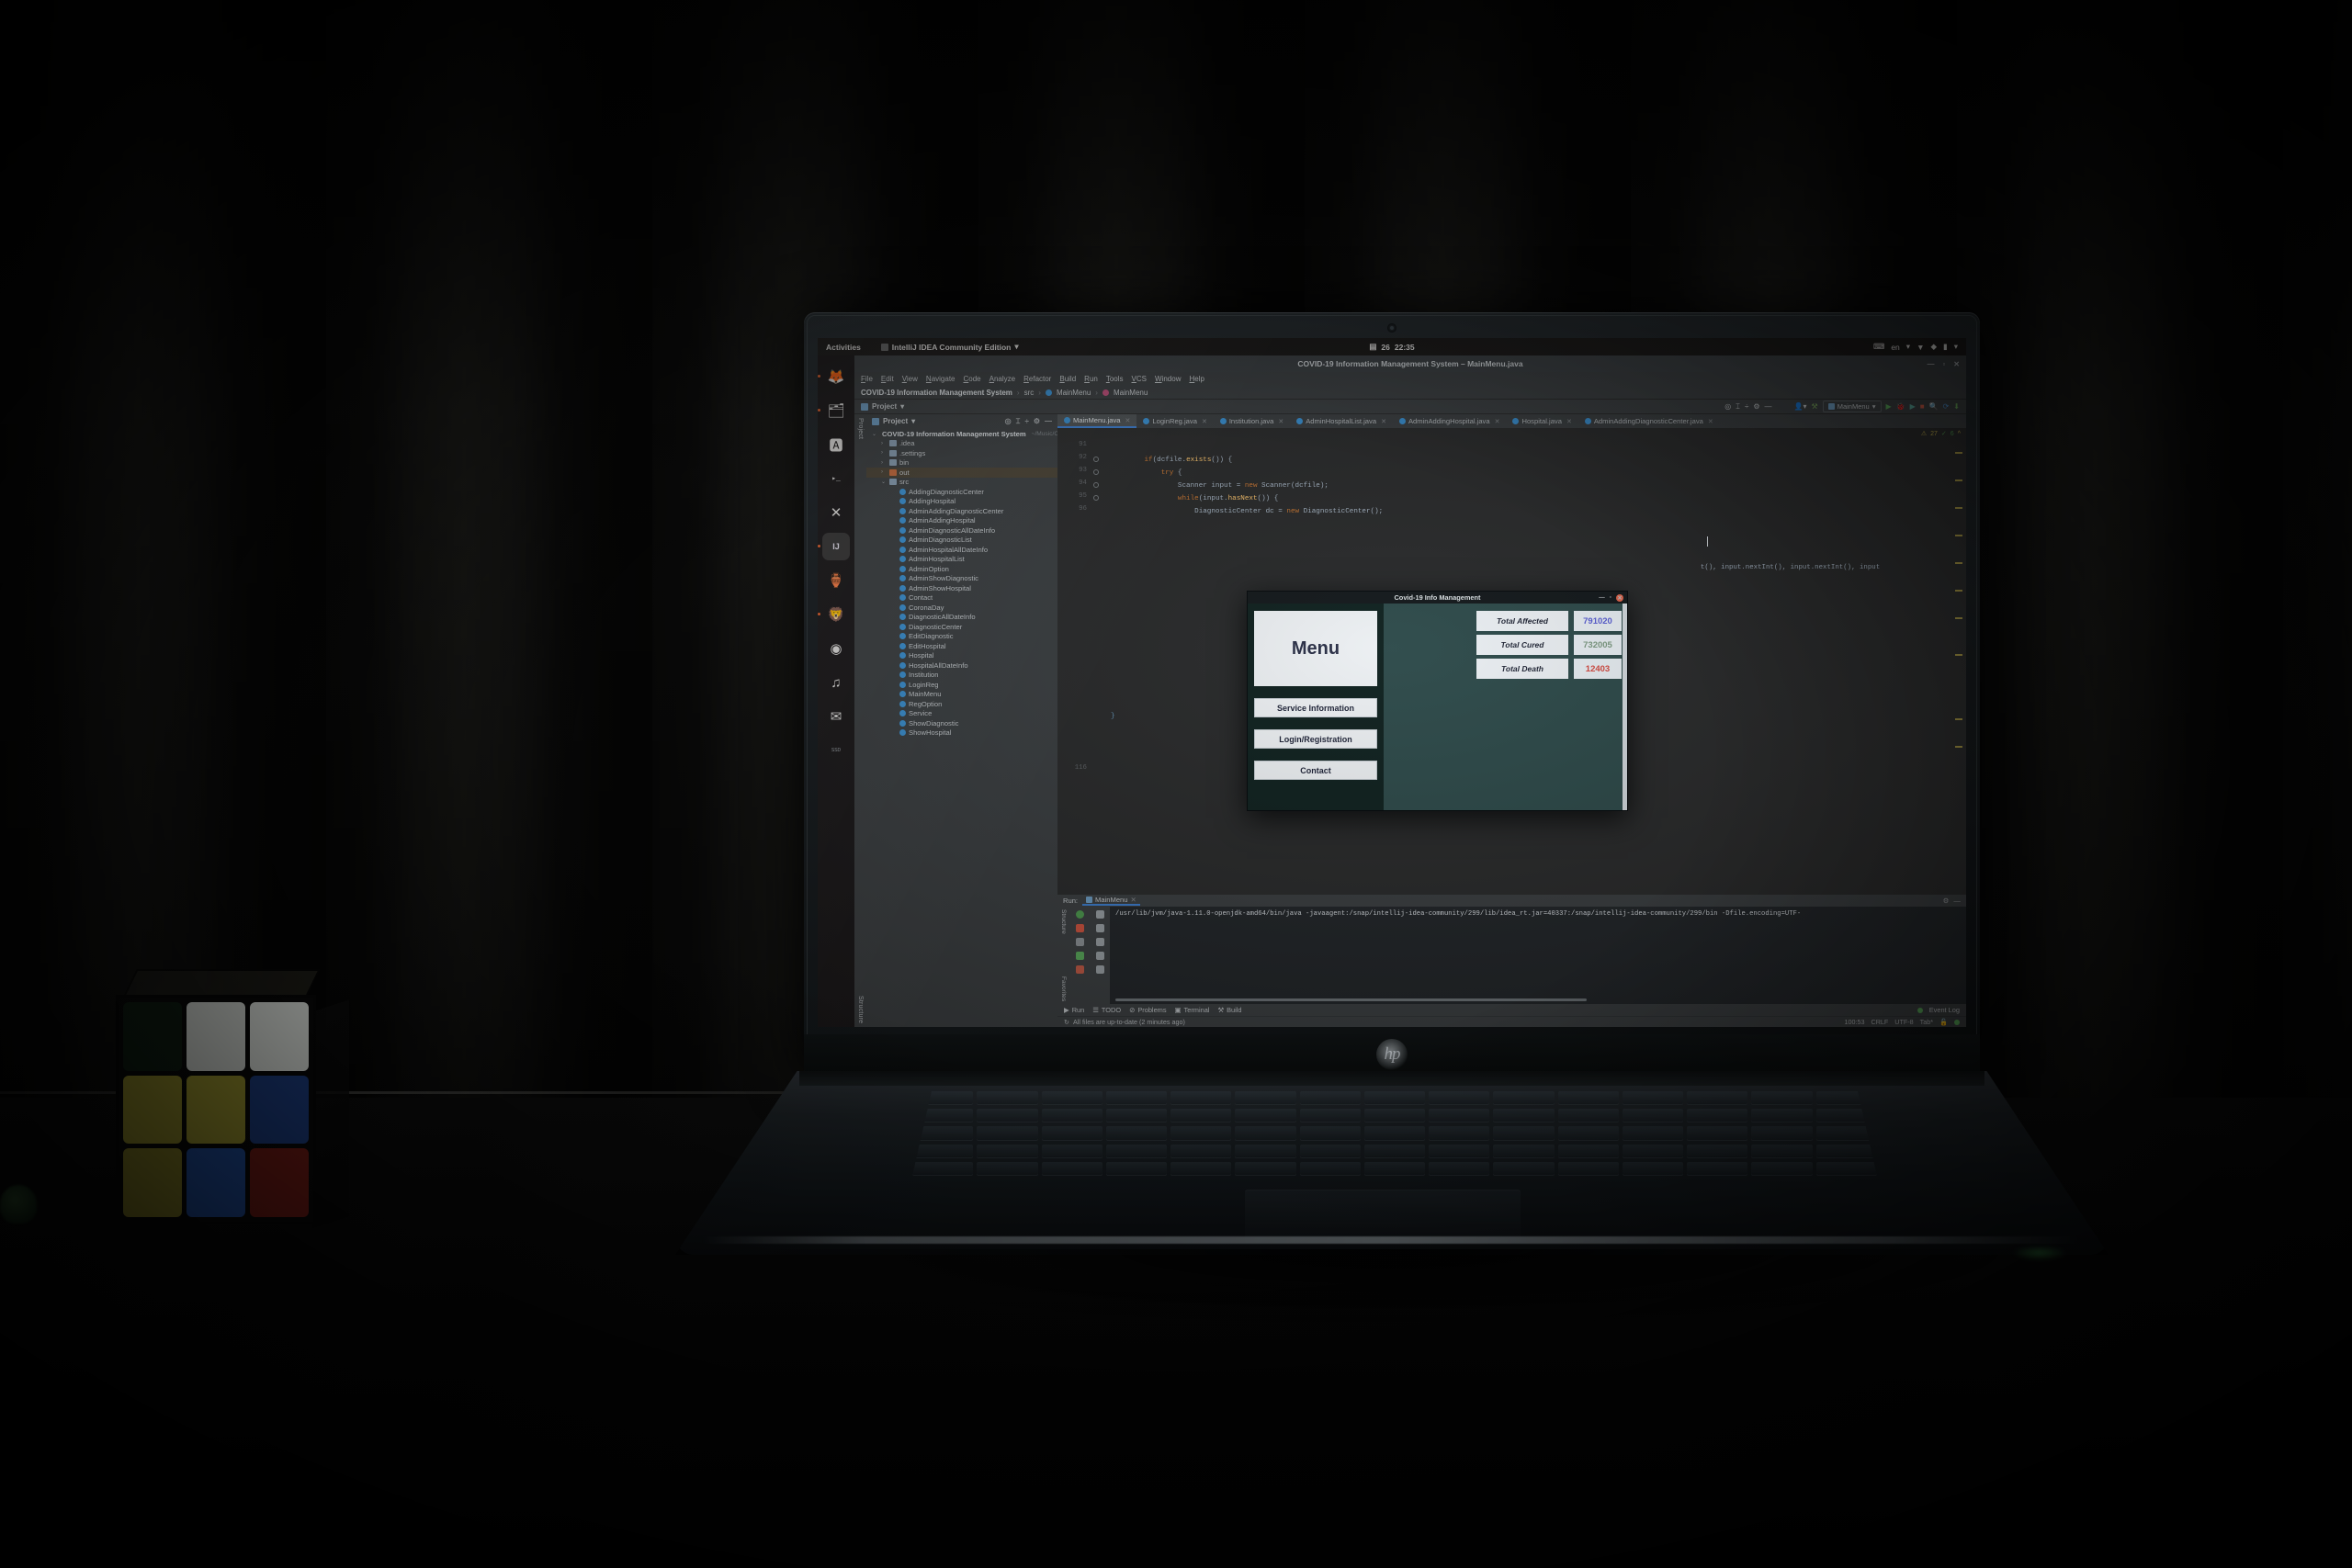 The image size is (2352, 1568). Describe the element at coordinates (860, 720) in the screenshot. I see `left-tool-rail: Project Structure` at that location.